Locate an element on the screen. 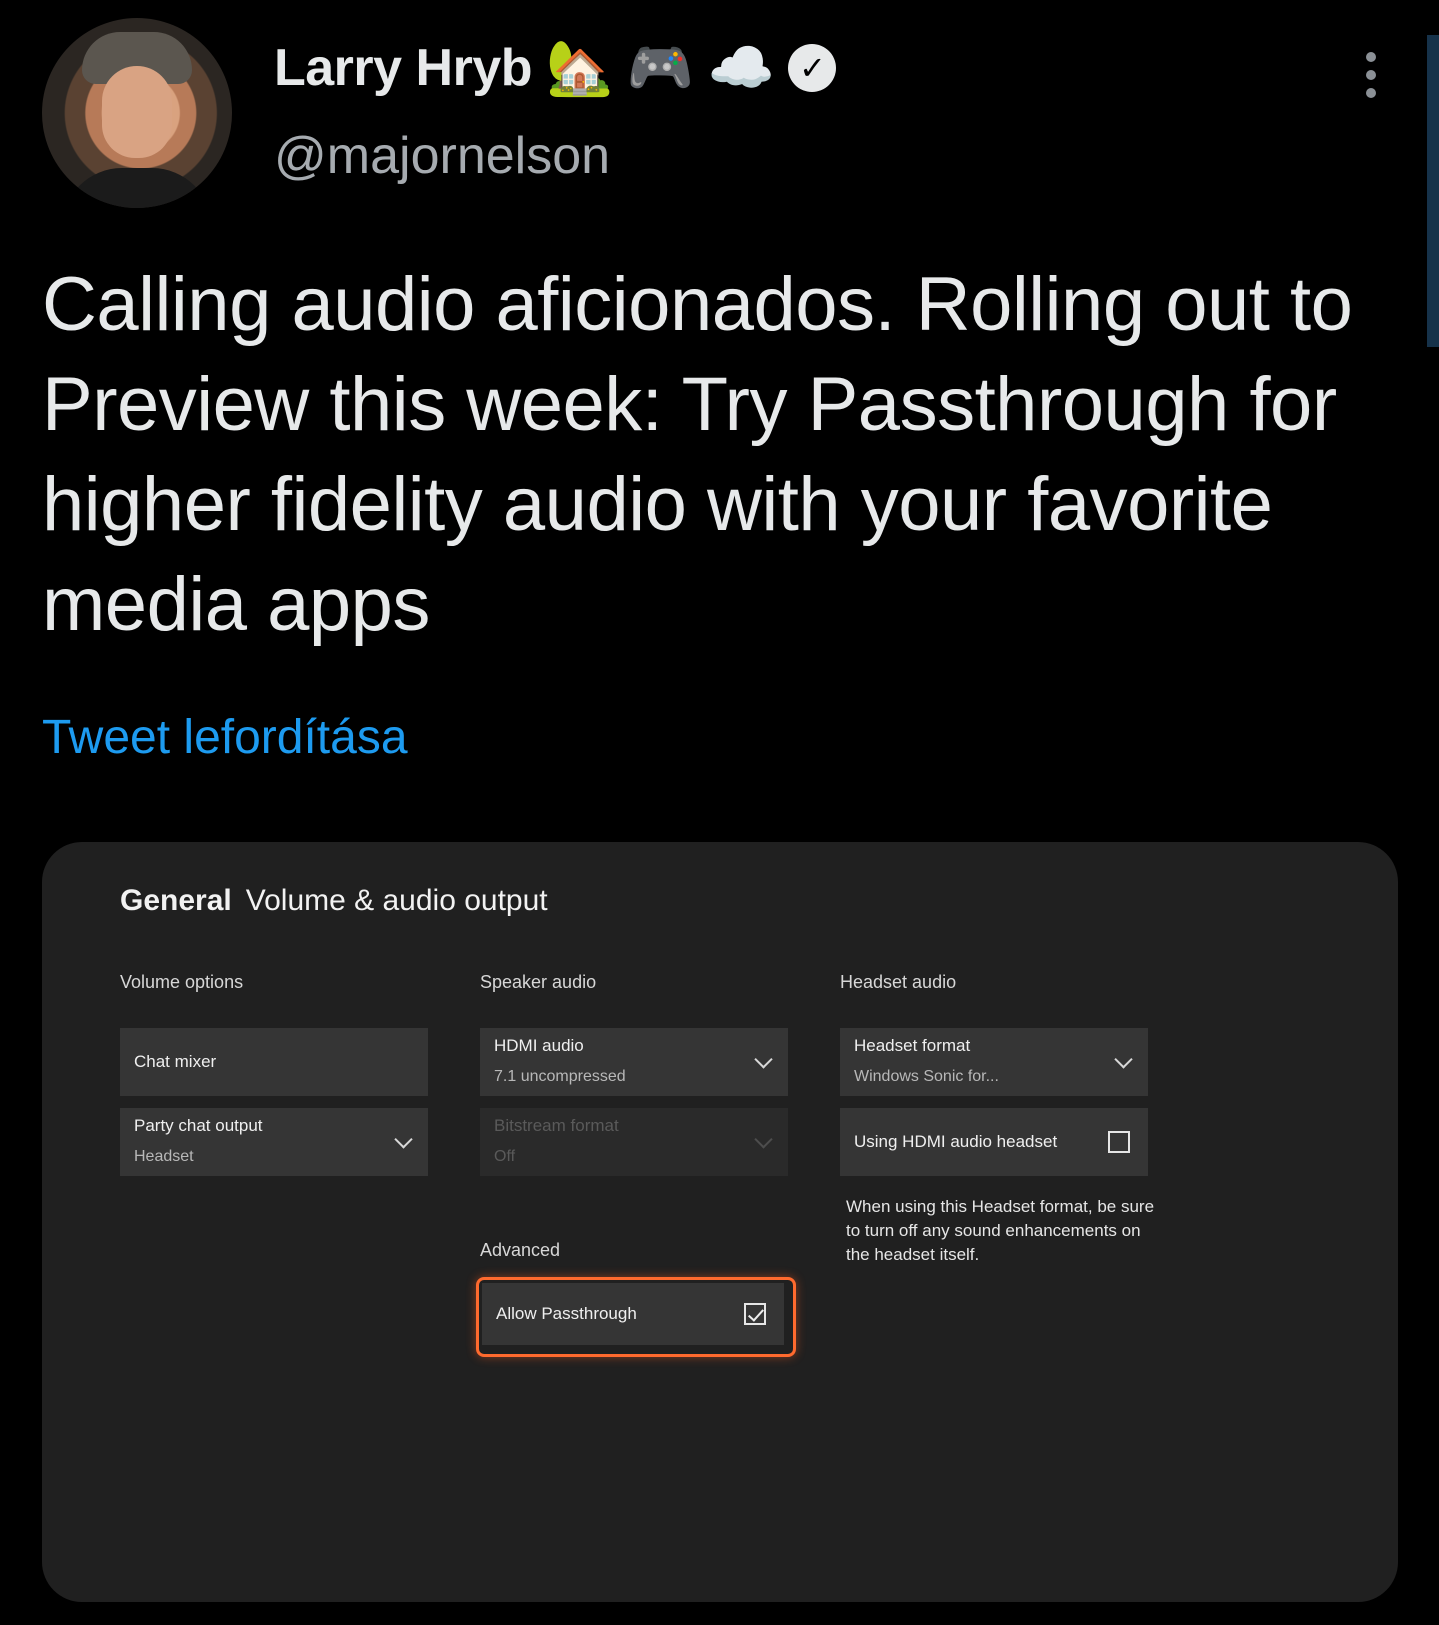 This screenshot has width=1439, height=1625. headset-audio-label: Headset audio is located at coordinates (898, 982).